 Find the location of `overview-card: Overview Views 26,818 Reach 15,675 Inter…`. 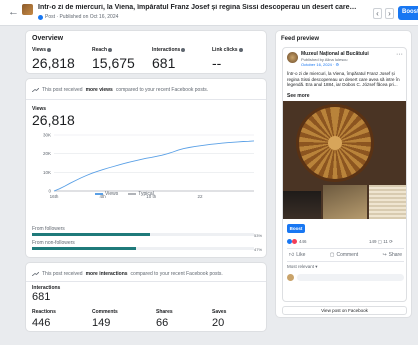

overview-card: Overview Views 26,818 Reach 15,675 Inter… is located at coordinates (146, 52).